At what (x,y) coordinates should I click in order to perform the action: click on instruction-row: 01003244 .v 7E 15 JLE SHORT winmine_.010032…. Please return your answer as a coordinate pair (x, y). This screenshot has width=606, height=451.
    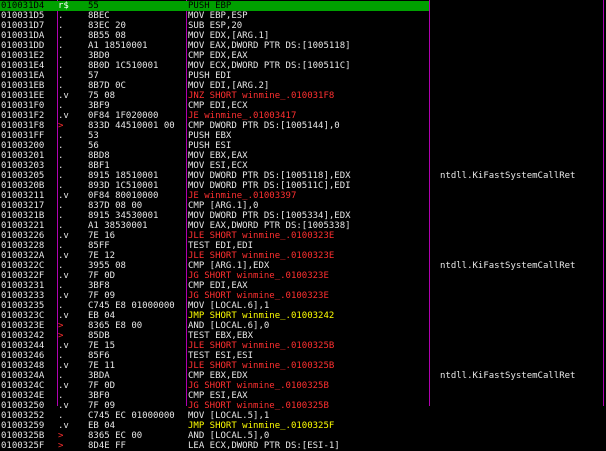
    Looking at the image, I should click on (303, 346).